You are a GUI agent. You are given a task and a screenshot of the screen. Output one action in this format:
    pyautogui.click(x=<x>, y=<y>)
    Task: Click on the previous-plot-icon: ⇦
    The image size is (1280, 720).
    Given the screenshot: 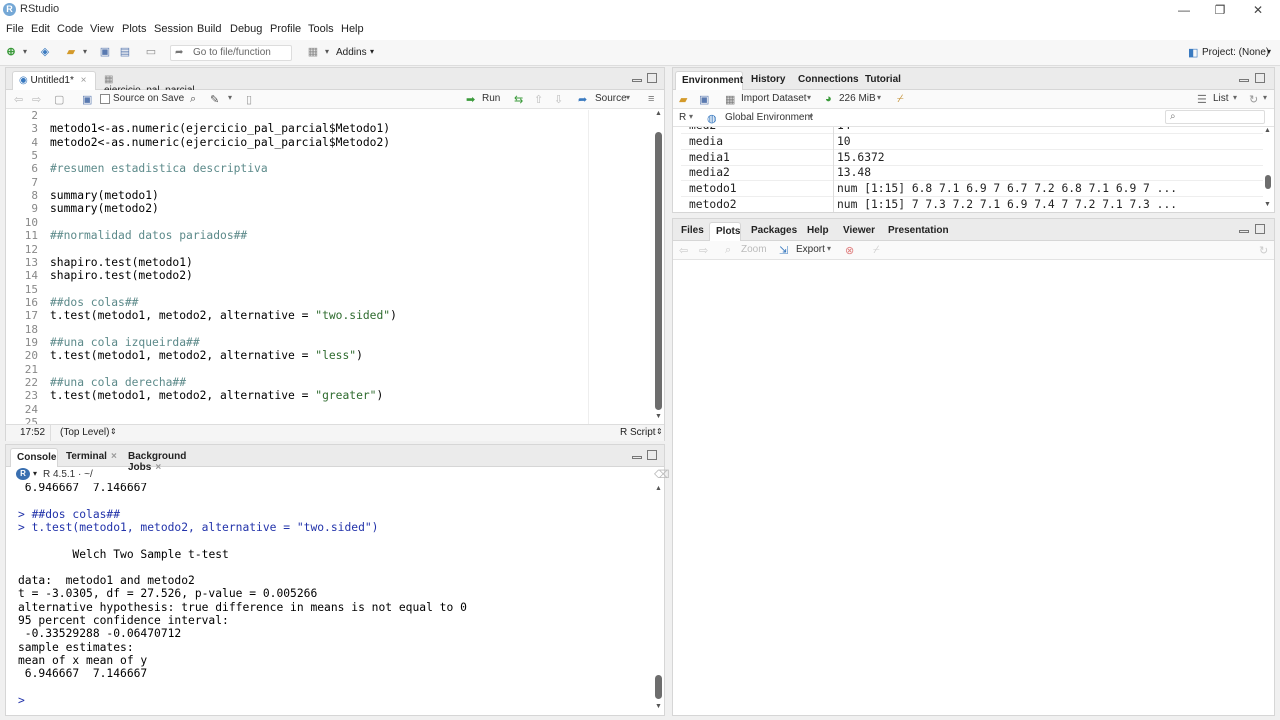 What is the action you would take?
    pyautogui.click(x=683, y=250)
    